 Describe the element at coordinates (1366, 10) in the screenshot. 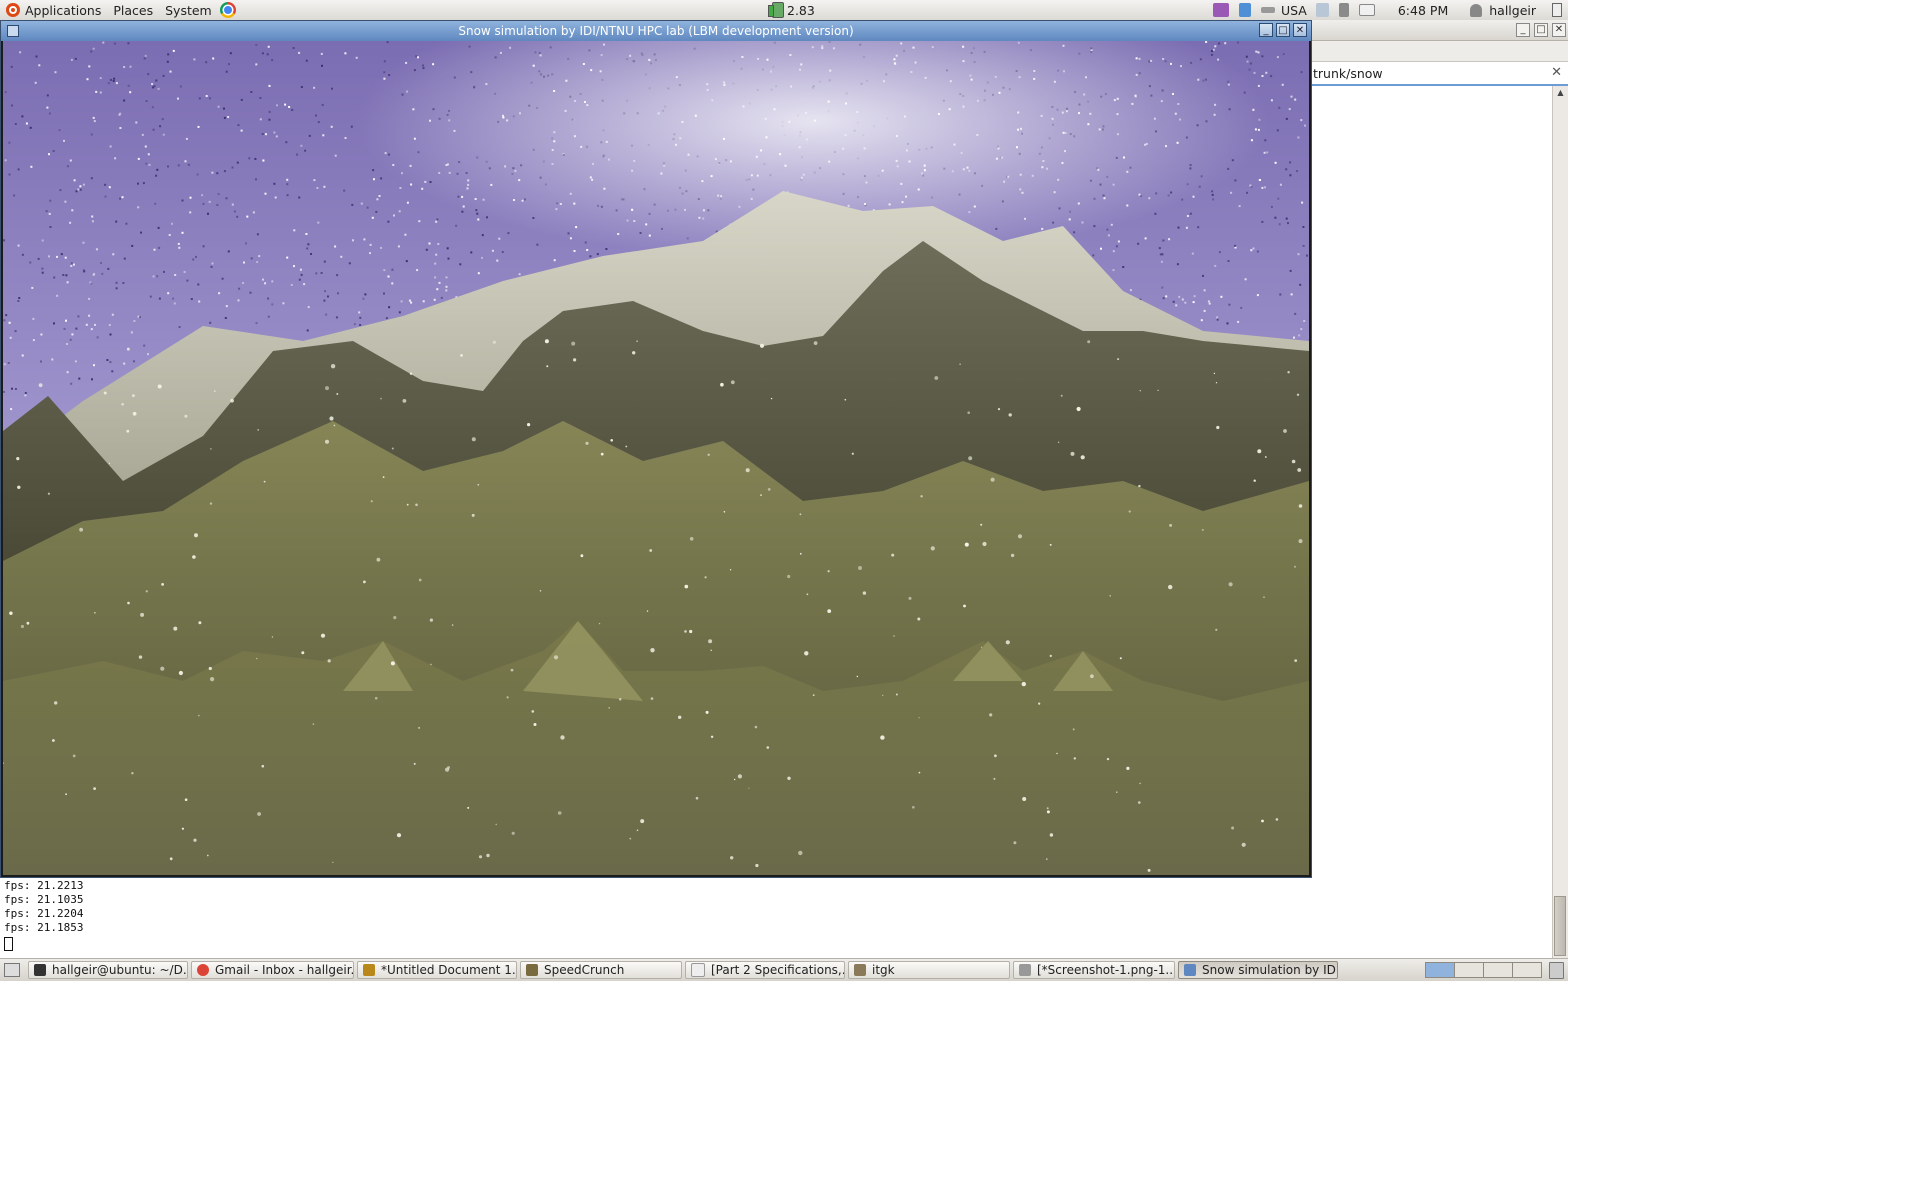

I see `mail-icon` at that location.